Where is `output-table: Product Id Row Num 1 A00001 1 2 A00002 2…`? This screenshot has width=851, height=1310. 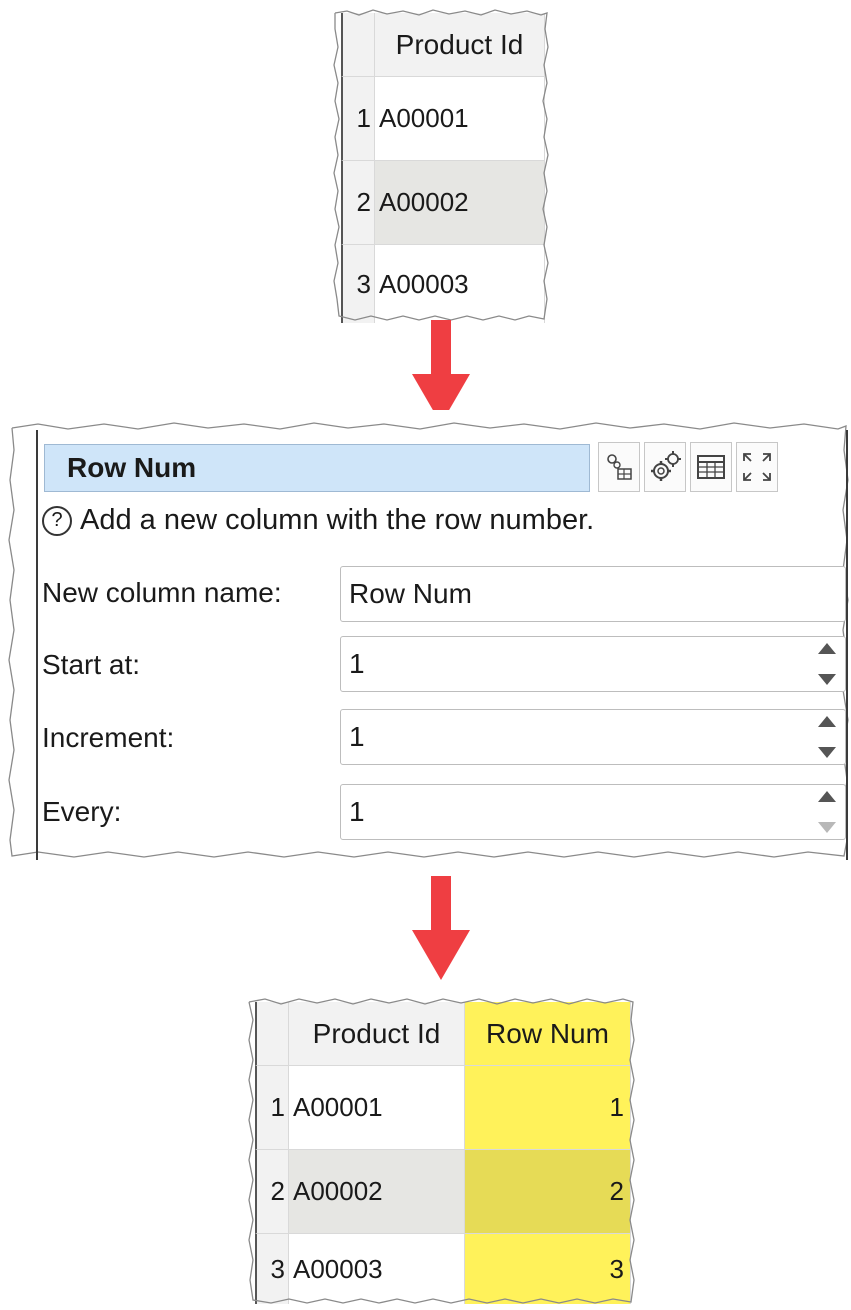
output-table: Product Id Row Num 1 A00001 1 2 A00002 2… is located at coordinates (441, 1151).